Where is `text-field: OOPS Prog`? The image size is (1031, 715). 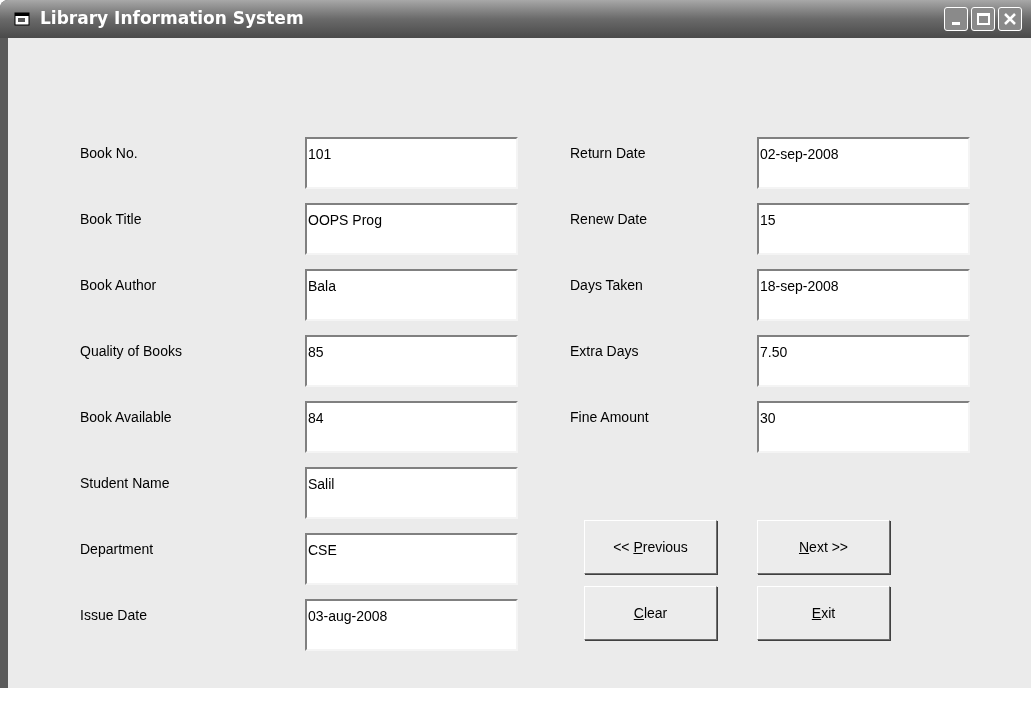
text-field: OOPS Prog is located at coordinates (411, 229).